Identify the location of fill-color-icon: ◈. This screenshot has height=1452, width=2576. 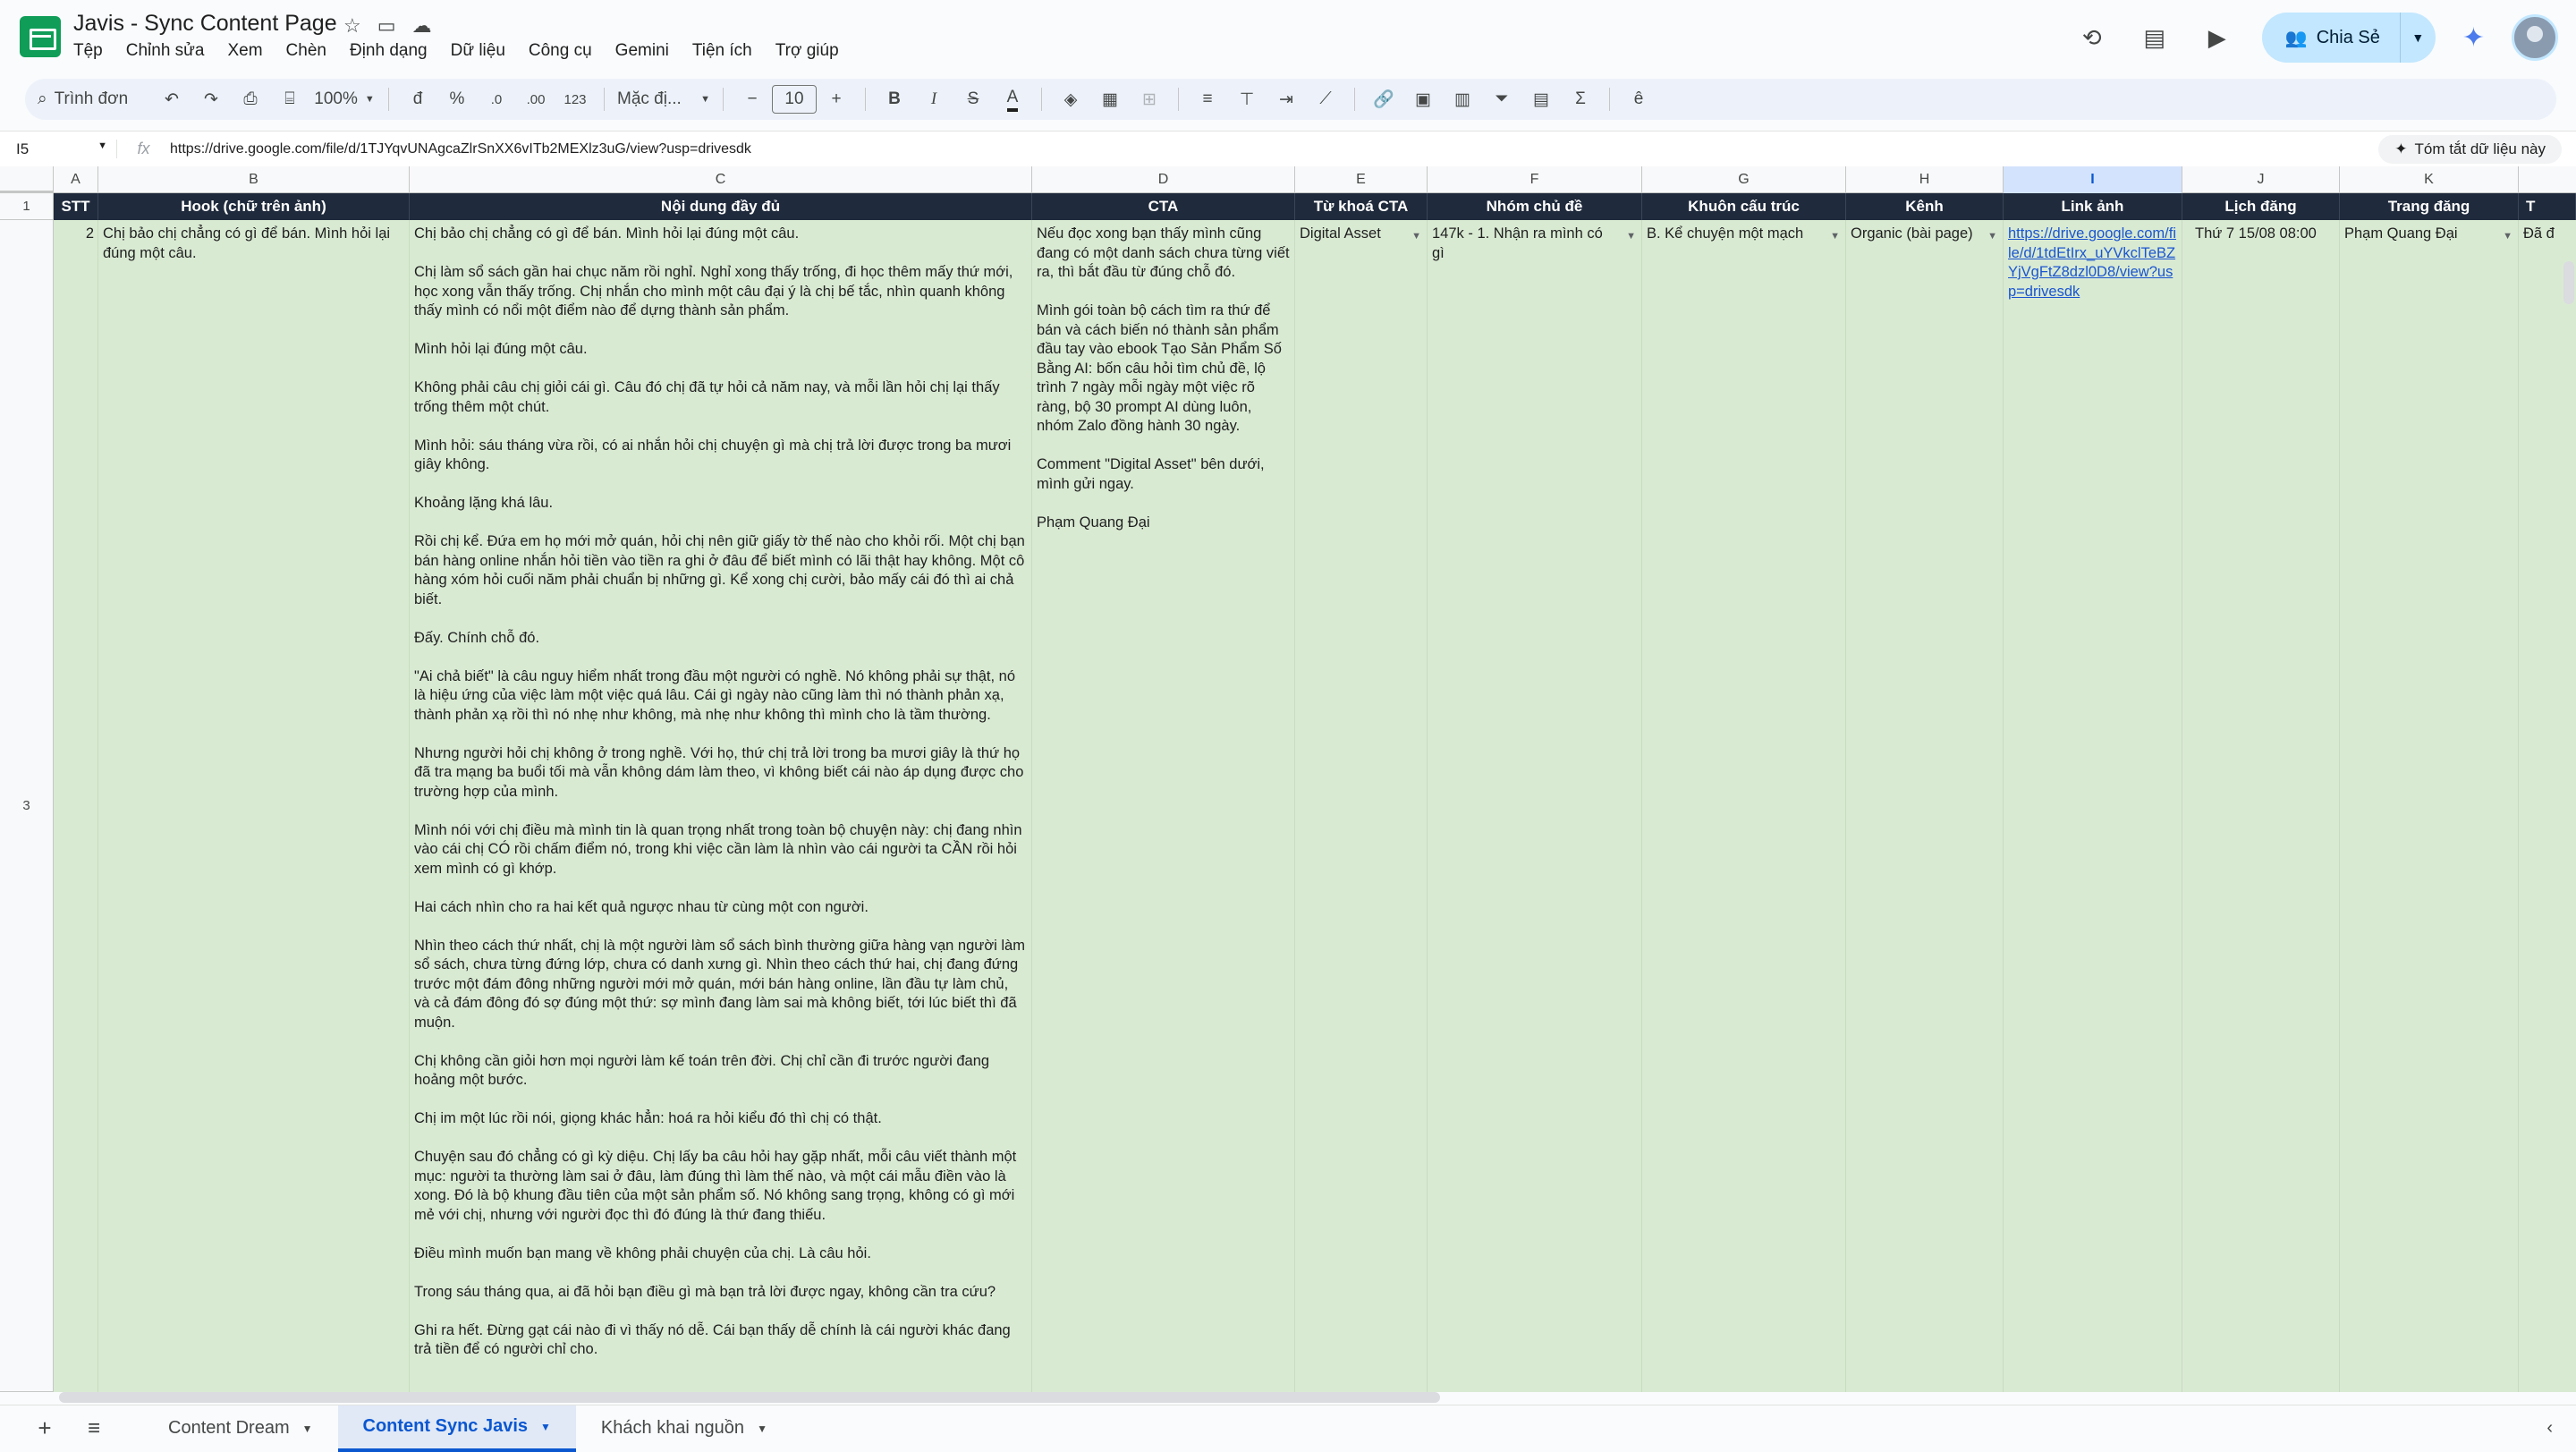
(1071, 99).